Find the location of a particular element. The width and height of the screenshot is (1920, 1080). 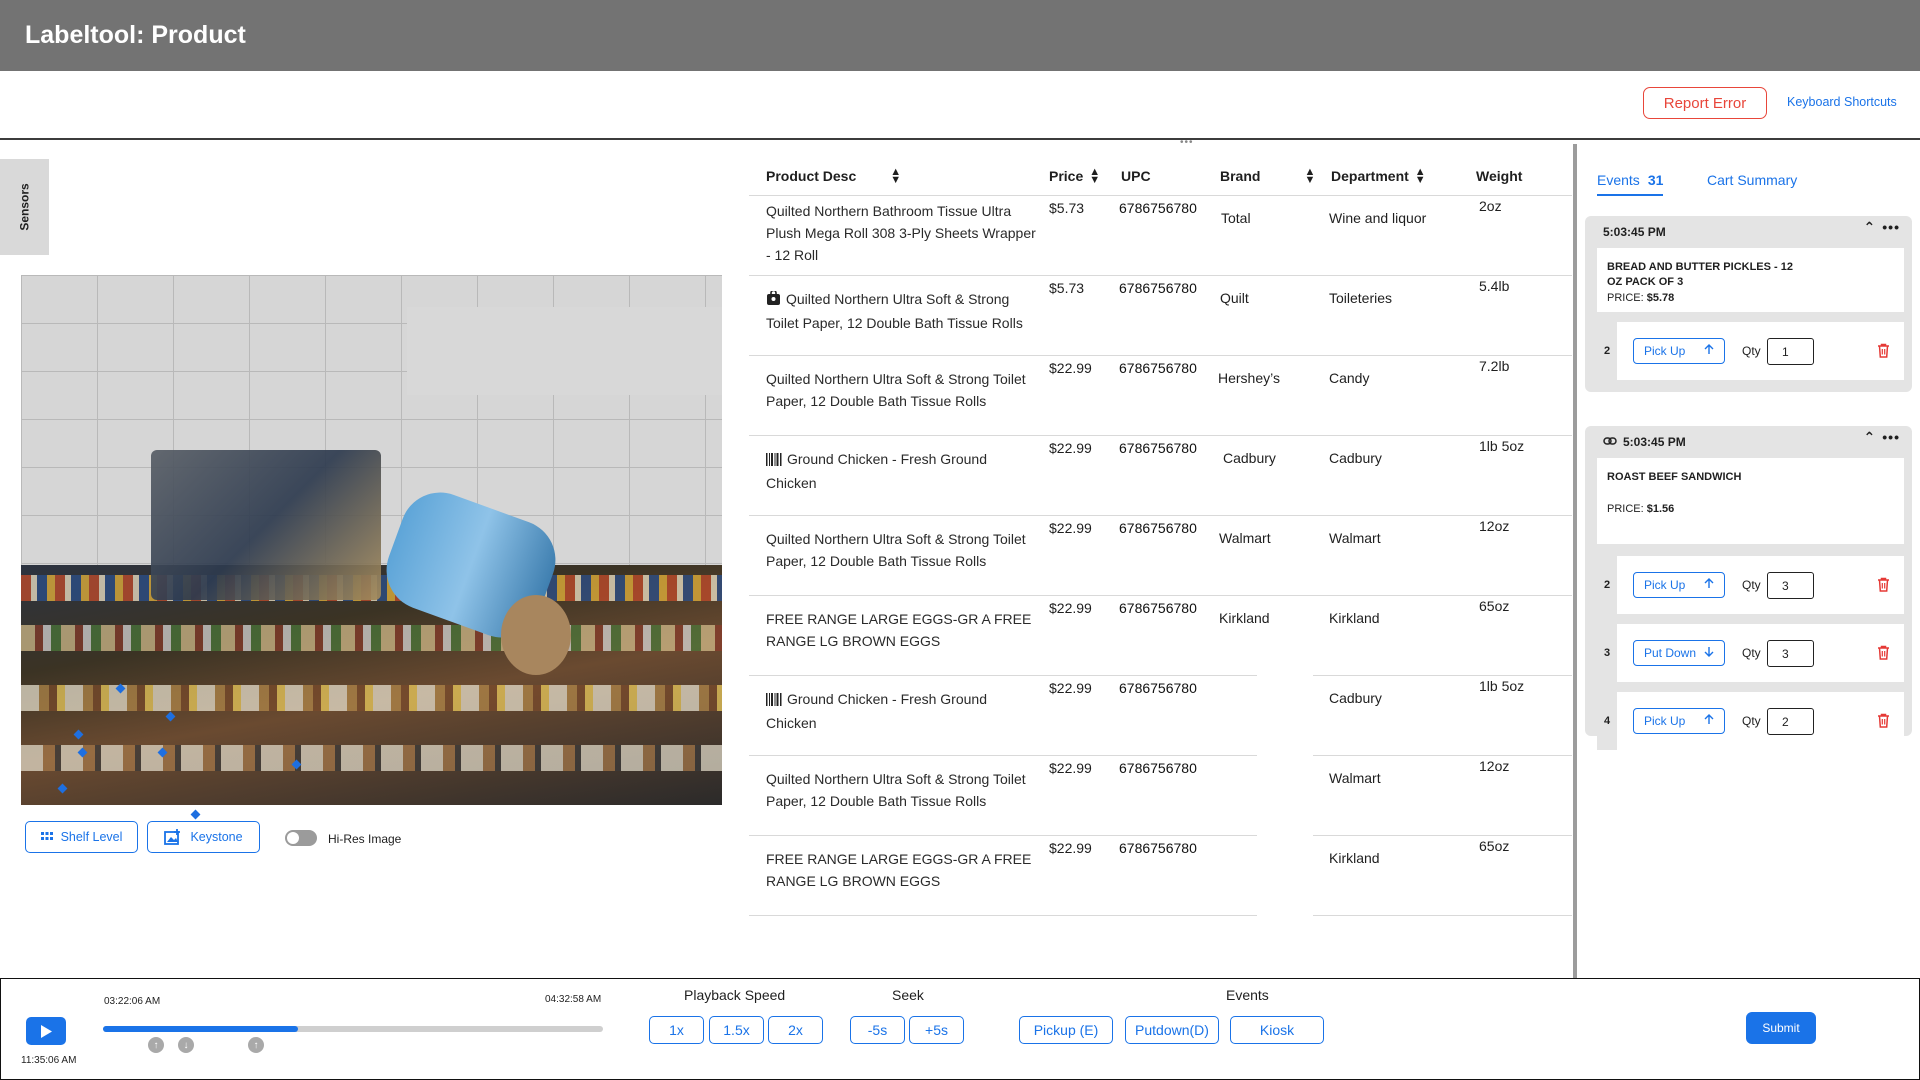

put-down-button: Put Down is located at coordinates (1679, 653).